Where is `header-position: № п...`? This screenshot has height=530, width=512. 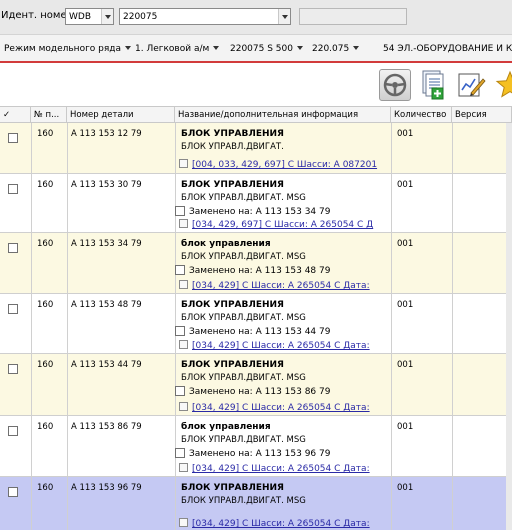 header-position: № п... is located at coordinates (49, 114).